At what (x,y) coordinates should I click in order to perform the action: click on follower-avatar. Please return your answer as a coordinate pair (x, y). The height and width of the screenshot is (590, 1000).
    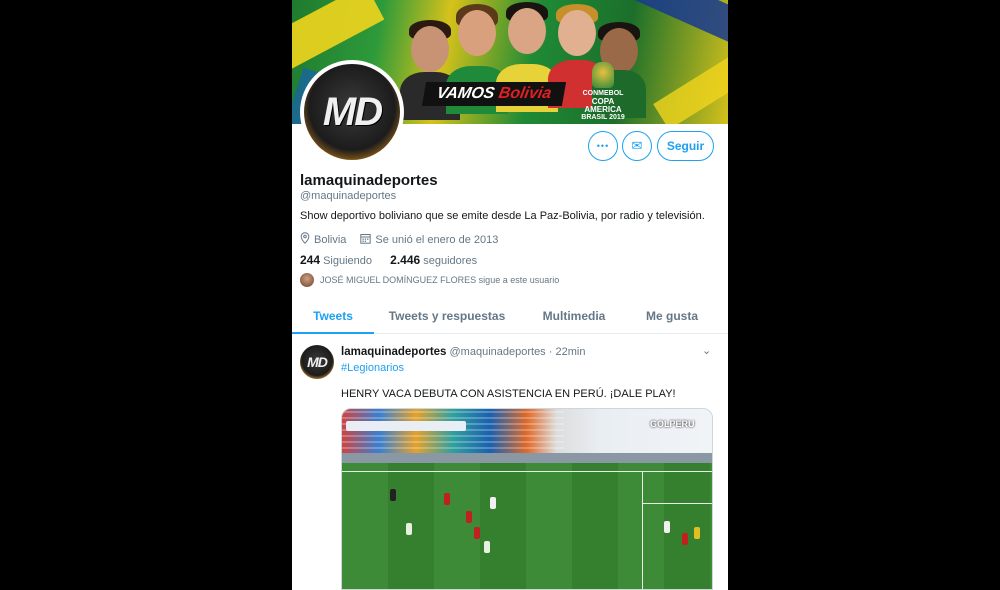
    Looking at the image, I should click on (307, 280).